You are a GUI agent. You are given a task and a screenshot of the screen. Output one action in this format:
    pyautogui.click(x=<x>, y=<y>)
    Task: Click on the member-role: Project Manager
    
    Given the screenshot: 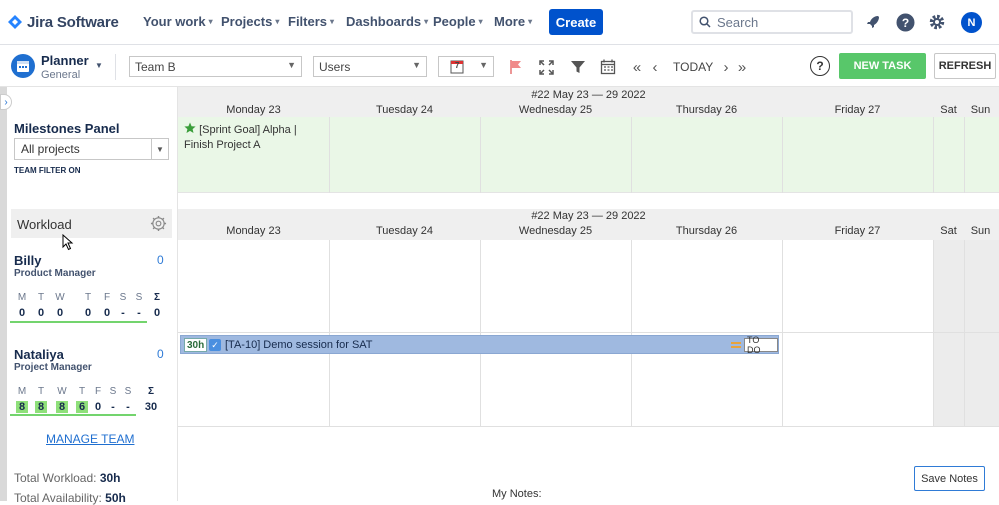 What is the action you would take?
    pyautogui.click(x=53, y=367)
    